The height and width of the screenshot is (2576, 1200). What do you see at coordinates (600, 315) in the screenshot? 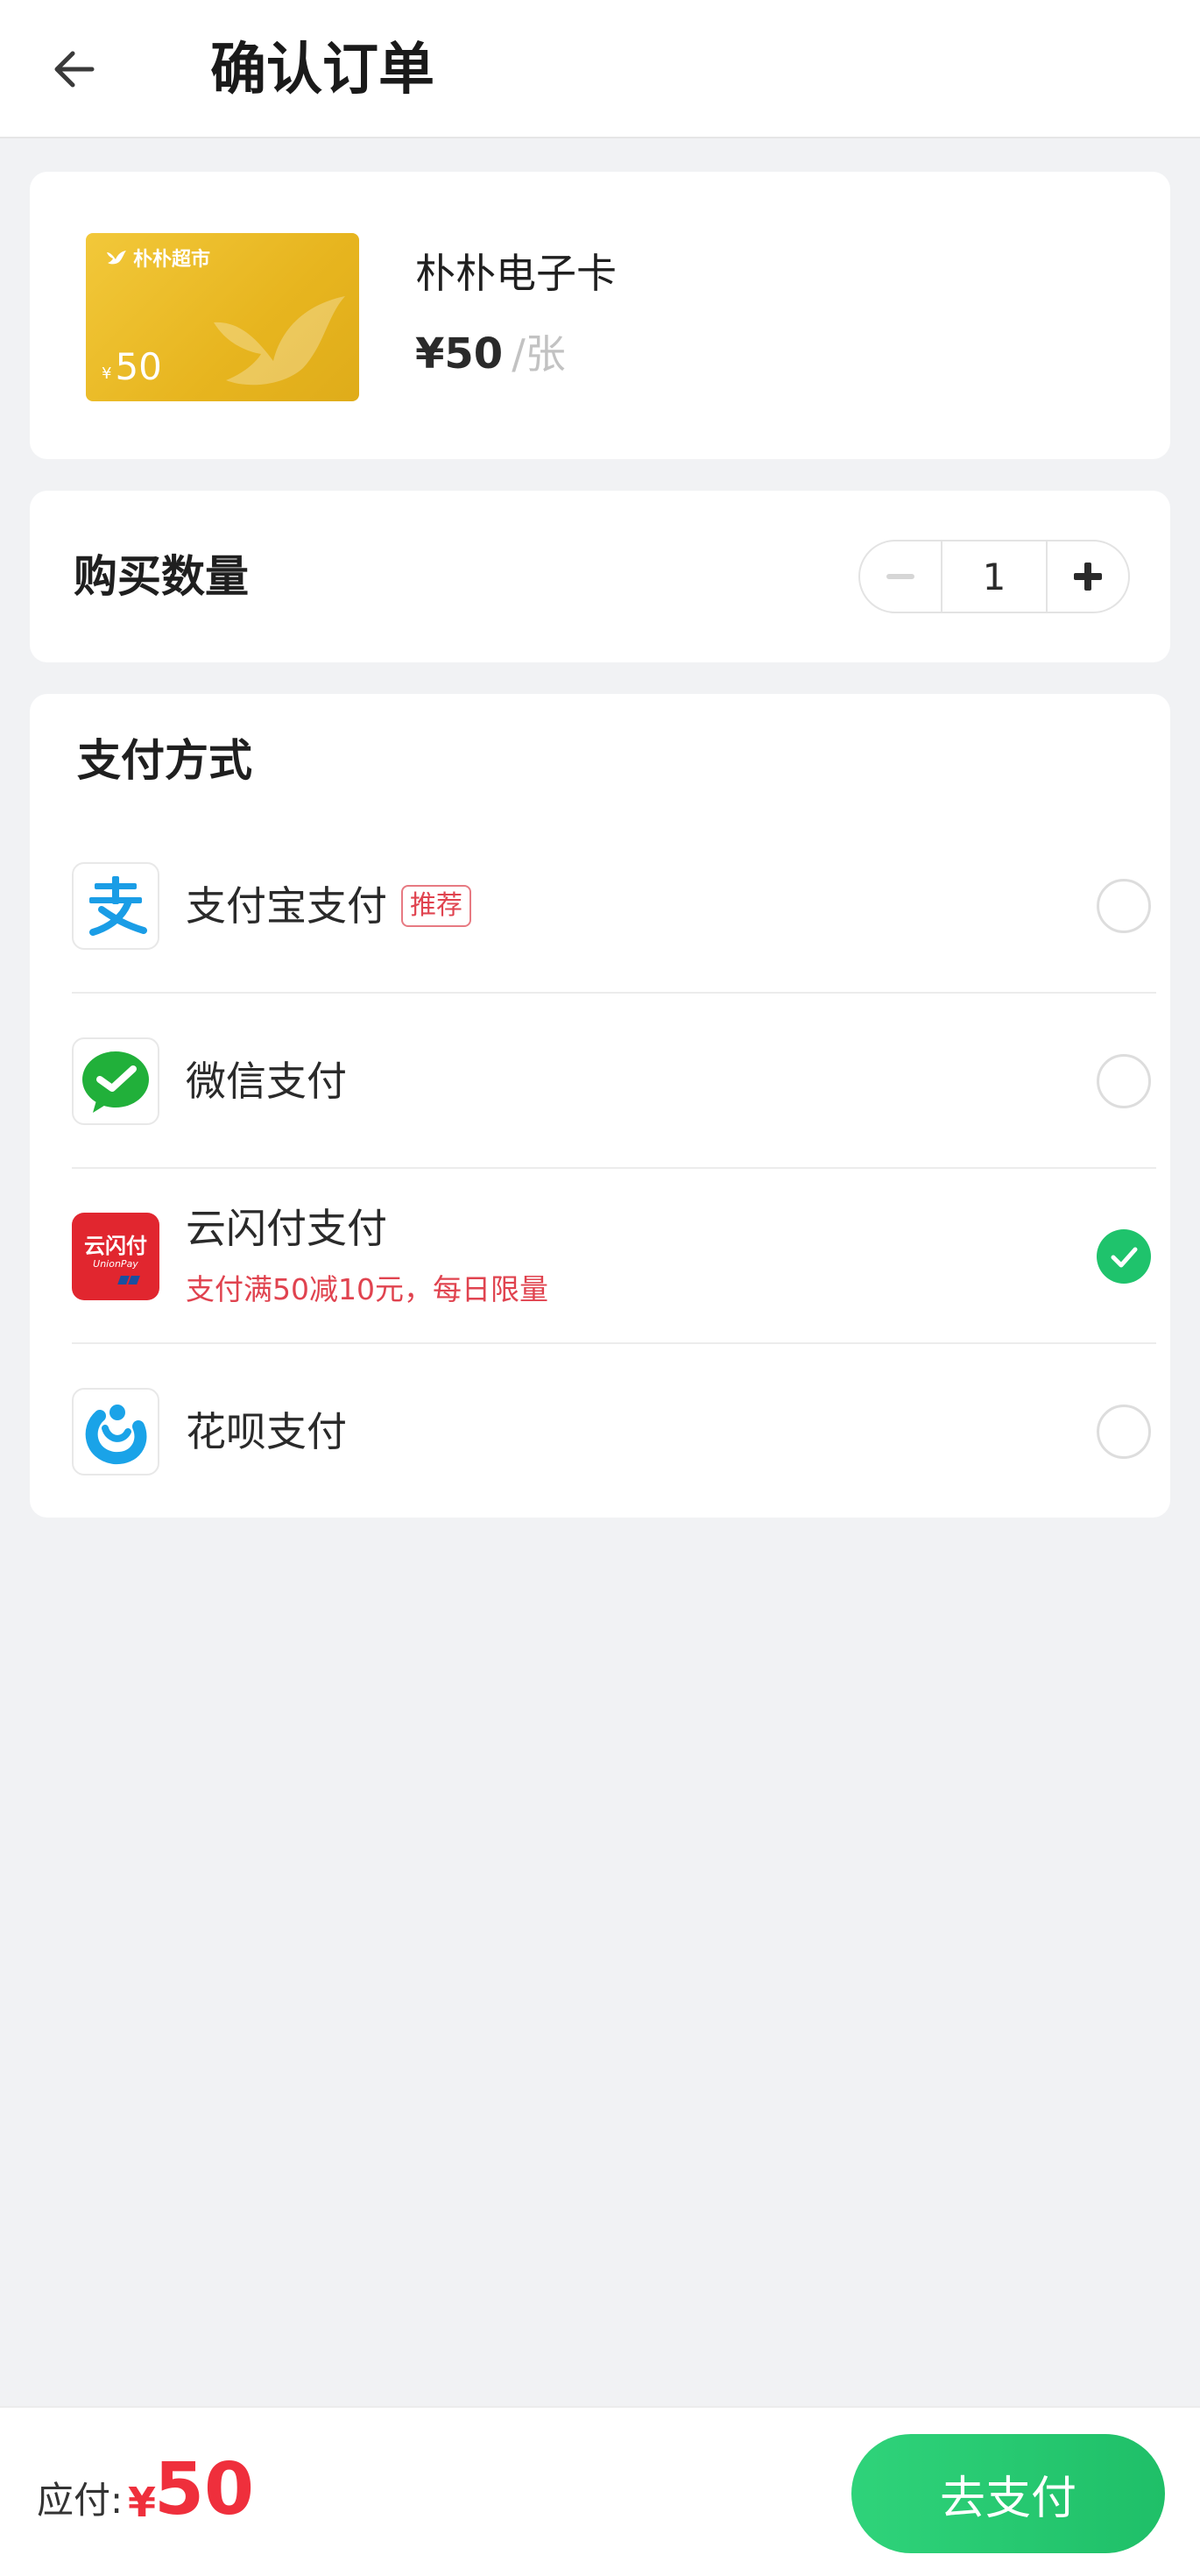
I see `product-card: 朴朴超市 ¥ 50 朴朴电子卡 ¥50 /张` at bounding box center [600, 315].